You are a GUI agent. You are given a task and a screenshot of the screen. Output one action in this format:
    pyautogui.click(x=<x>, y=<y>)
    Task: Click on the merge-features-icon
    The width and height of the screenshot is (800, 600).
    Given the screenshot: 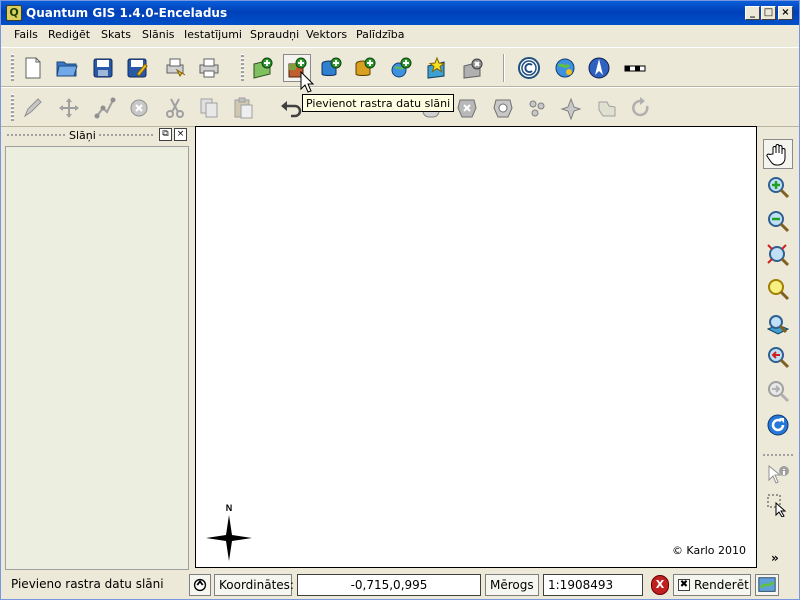 What is the action you would take?
    pyautogui.click(x=607, y=108)
    